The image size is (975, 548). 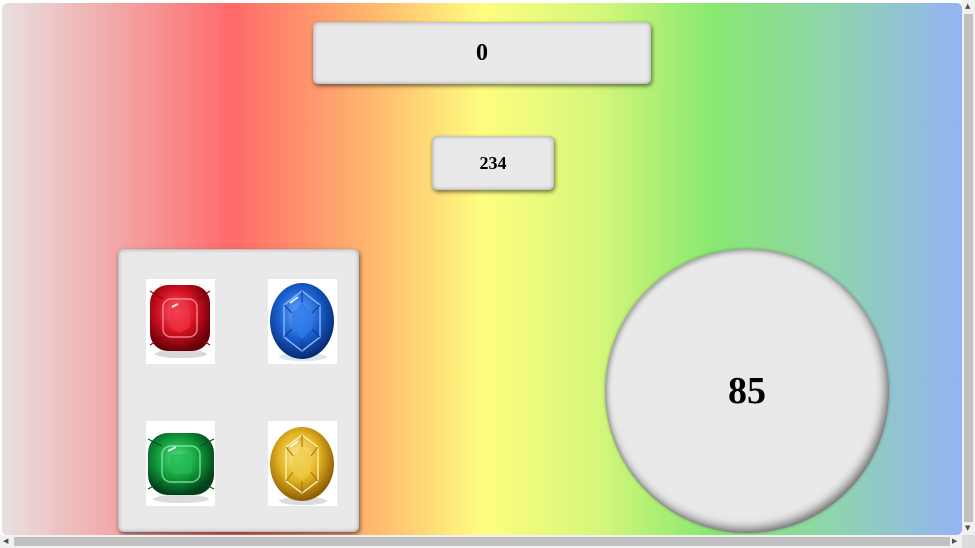 What do you see at coordinates (967, 528) in the screenshot?
I see `scroll-down-icon: ▼` at bounding box center [967, 528].